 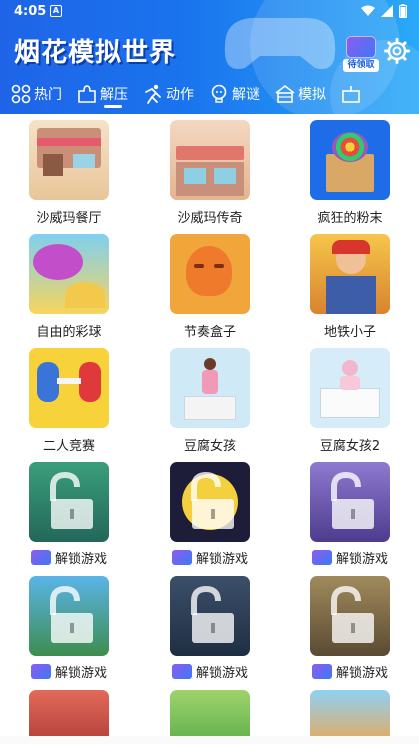 I want to click on running-figure-icon, so click(x=153, y=94).